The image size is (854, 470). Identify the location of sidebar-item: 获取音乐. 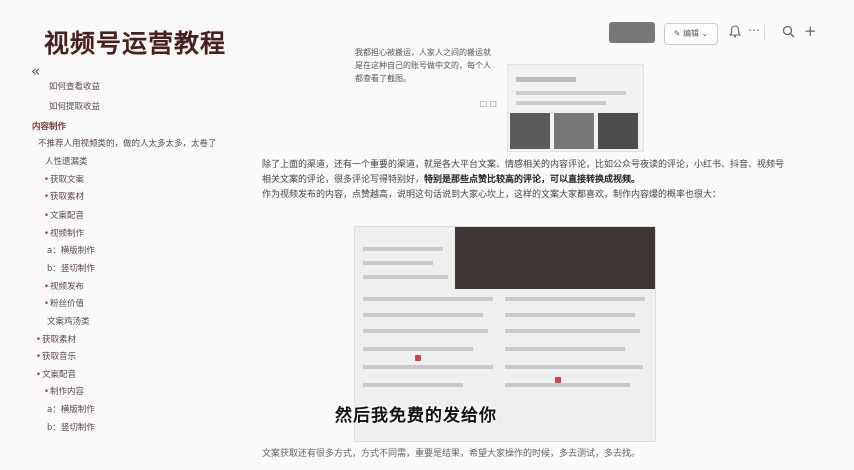
(56, 357).